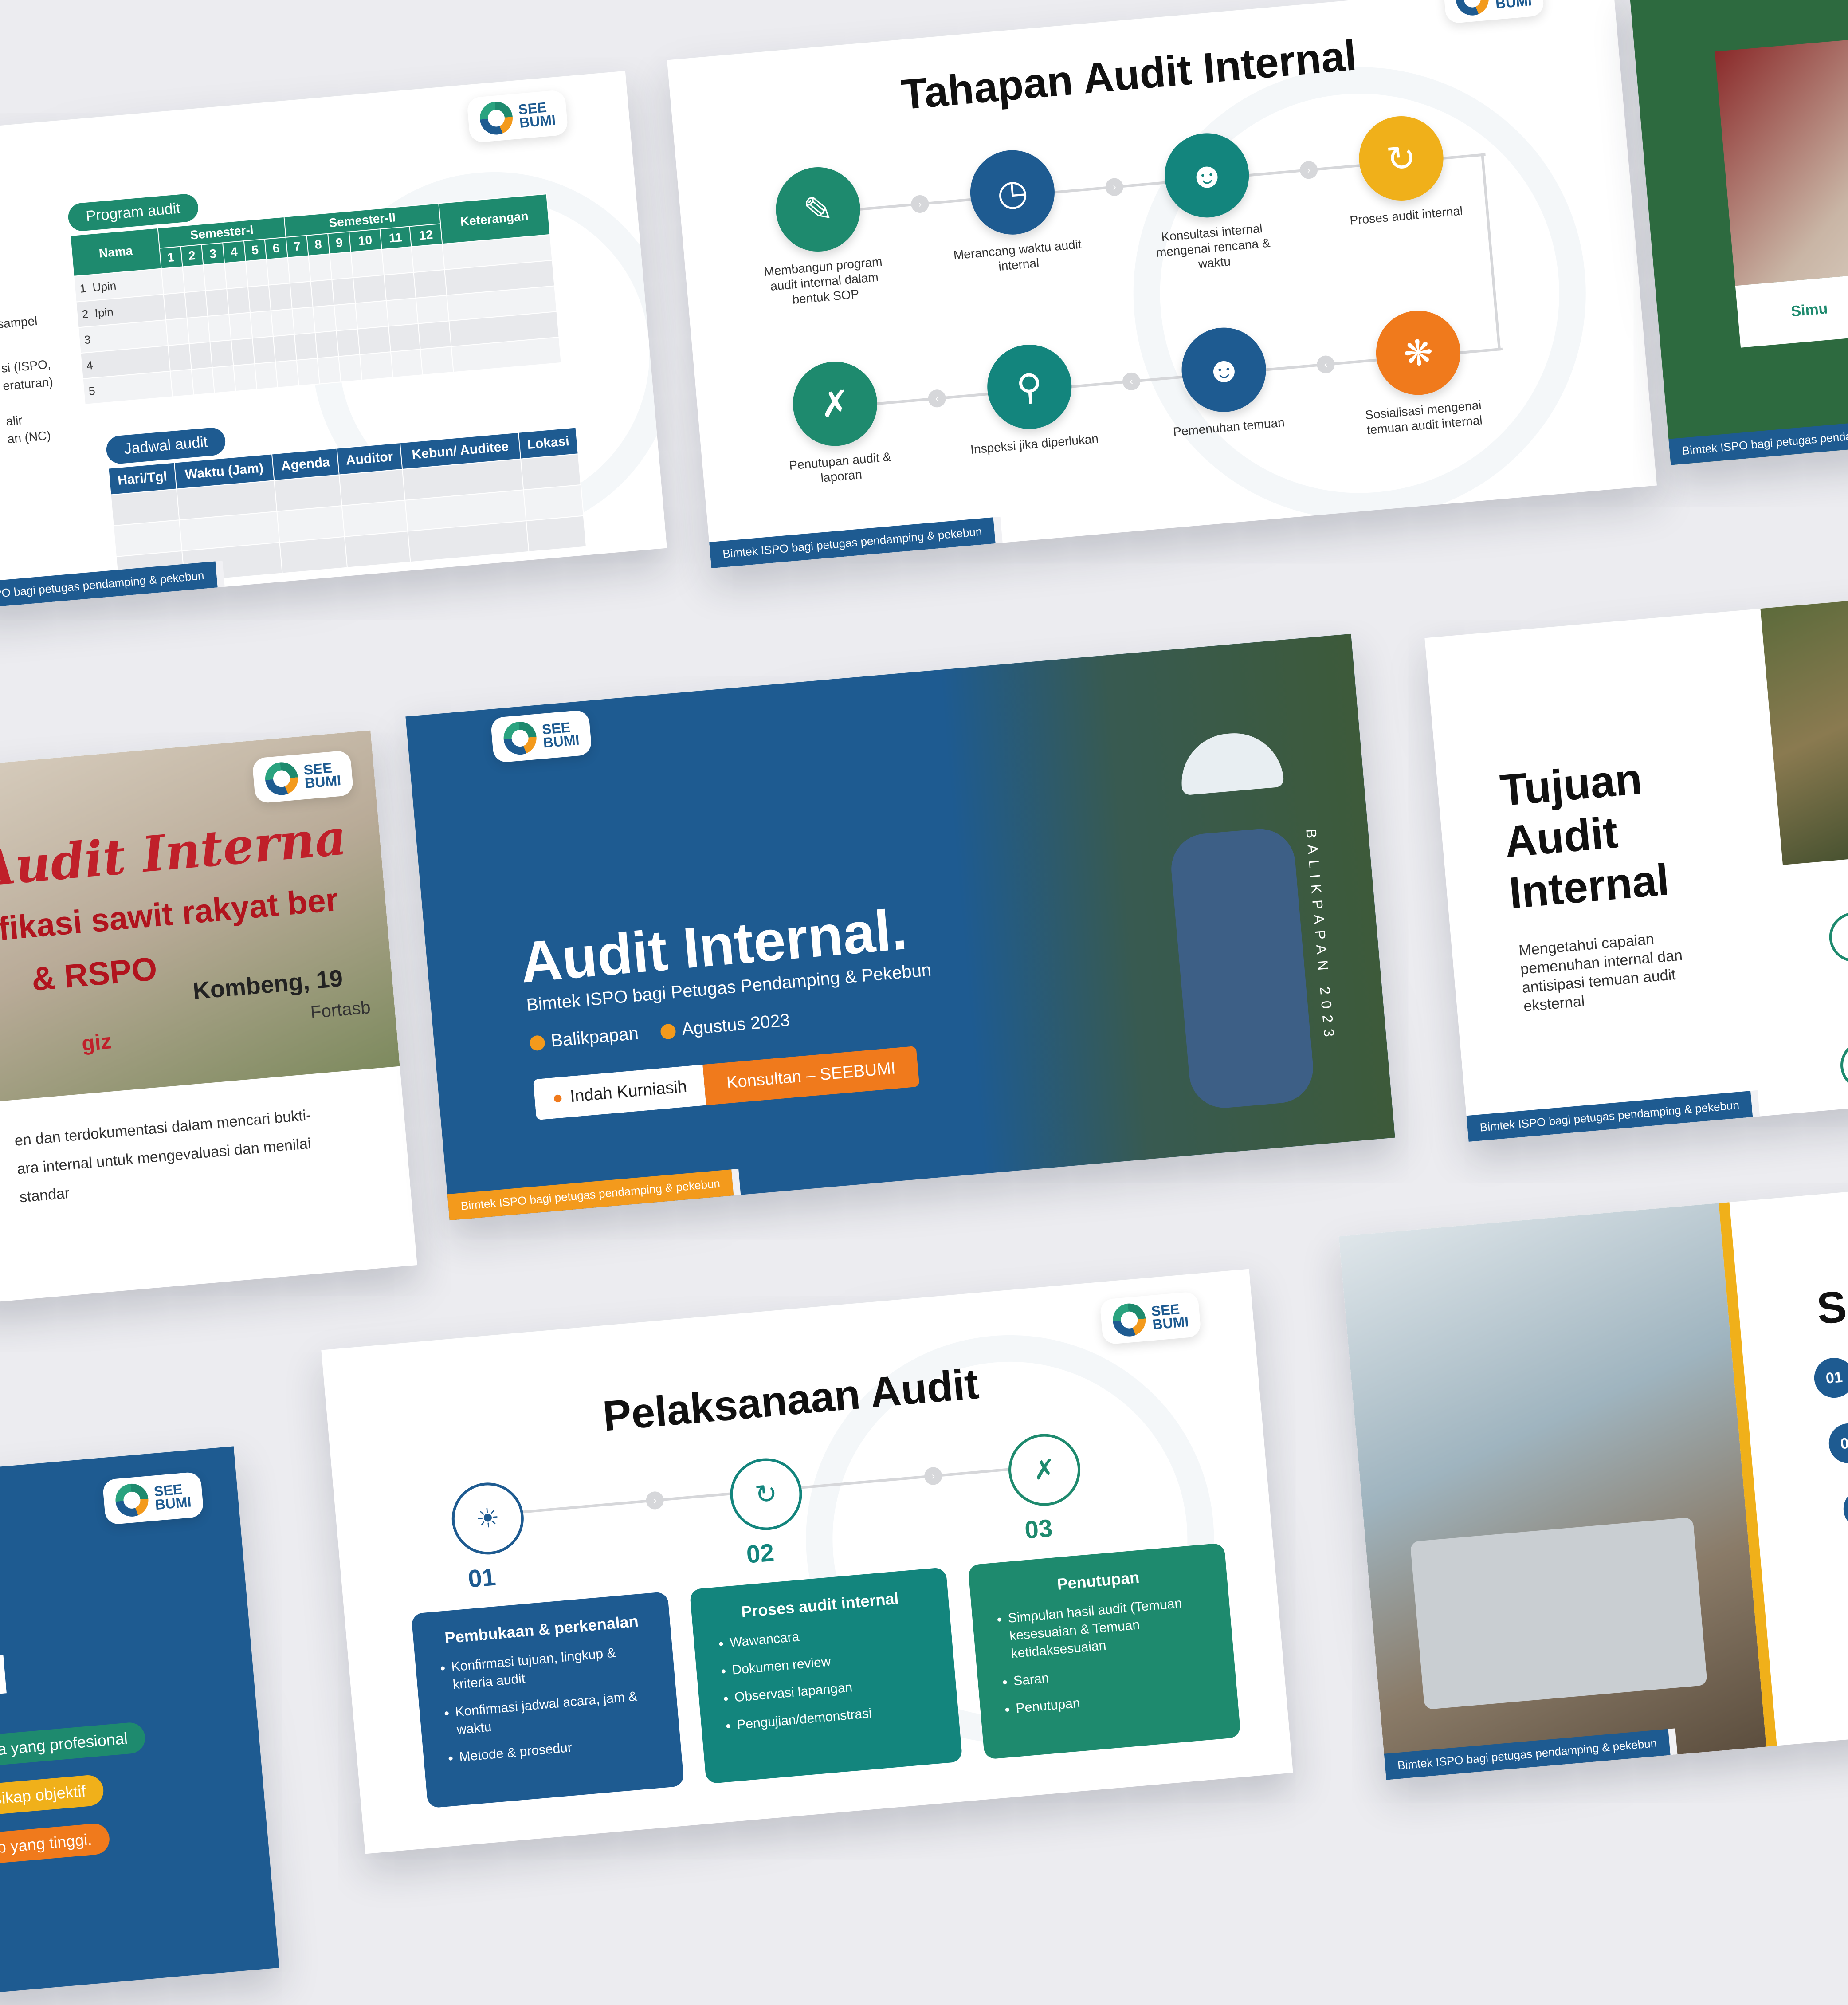 Image resolution: width=1848 pixels, height=2005 pixels. What do you see at coordinates (1552, 1491) in the screenshot?
I see `laptop-photo` at bounding box center [1552, 1491].